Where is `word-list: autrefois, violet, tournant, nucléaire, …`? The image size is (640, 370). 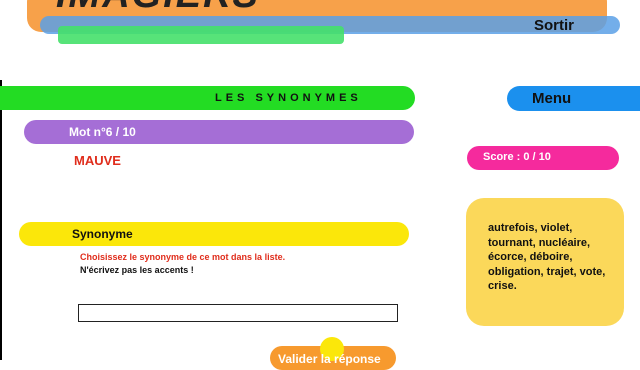 word-list: autrefois, violet, tournant, nucléaire, … is located at coordinates (547, 257).